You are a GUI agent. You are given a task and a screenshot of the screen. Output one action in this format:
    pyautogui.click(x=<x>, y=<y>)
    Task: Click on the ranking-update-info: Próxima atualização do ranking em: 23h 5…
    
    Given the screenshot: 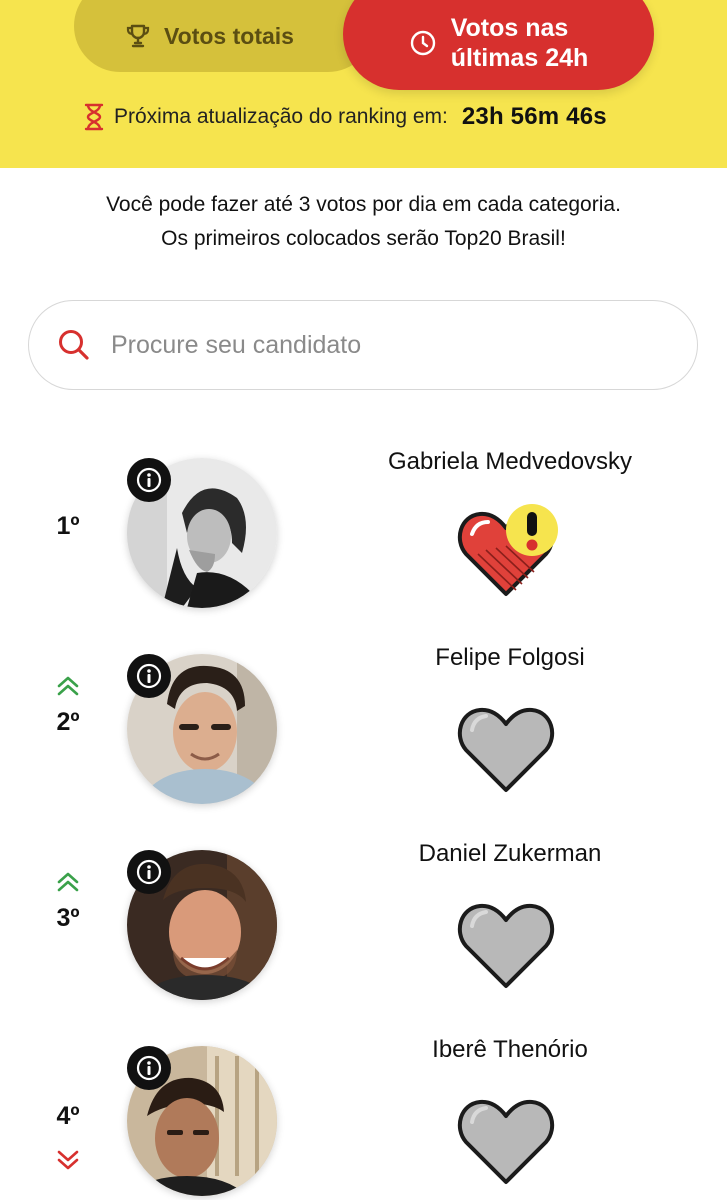 What is the action you would take?
    pyautogui.click(x=345, y=117)
    